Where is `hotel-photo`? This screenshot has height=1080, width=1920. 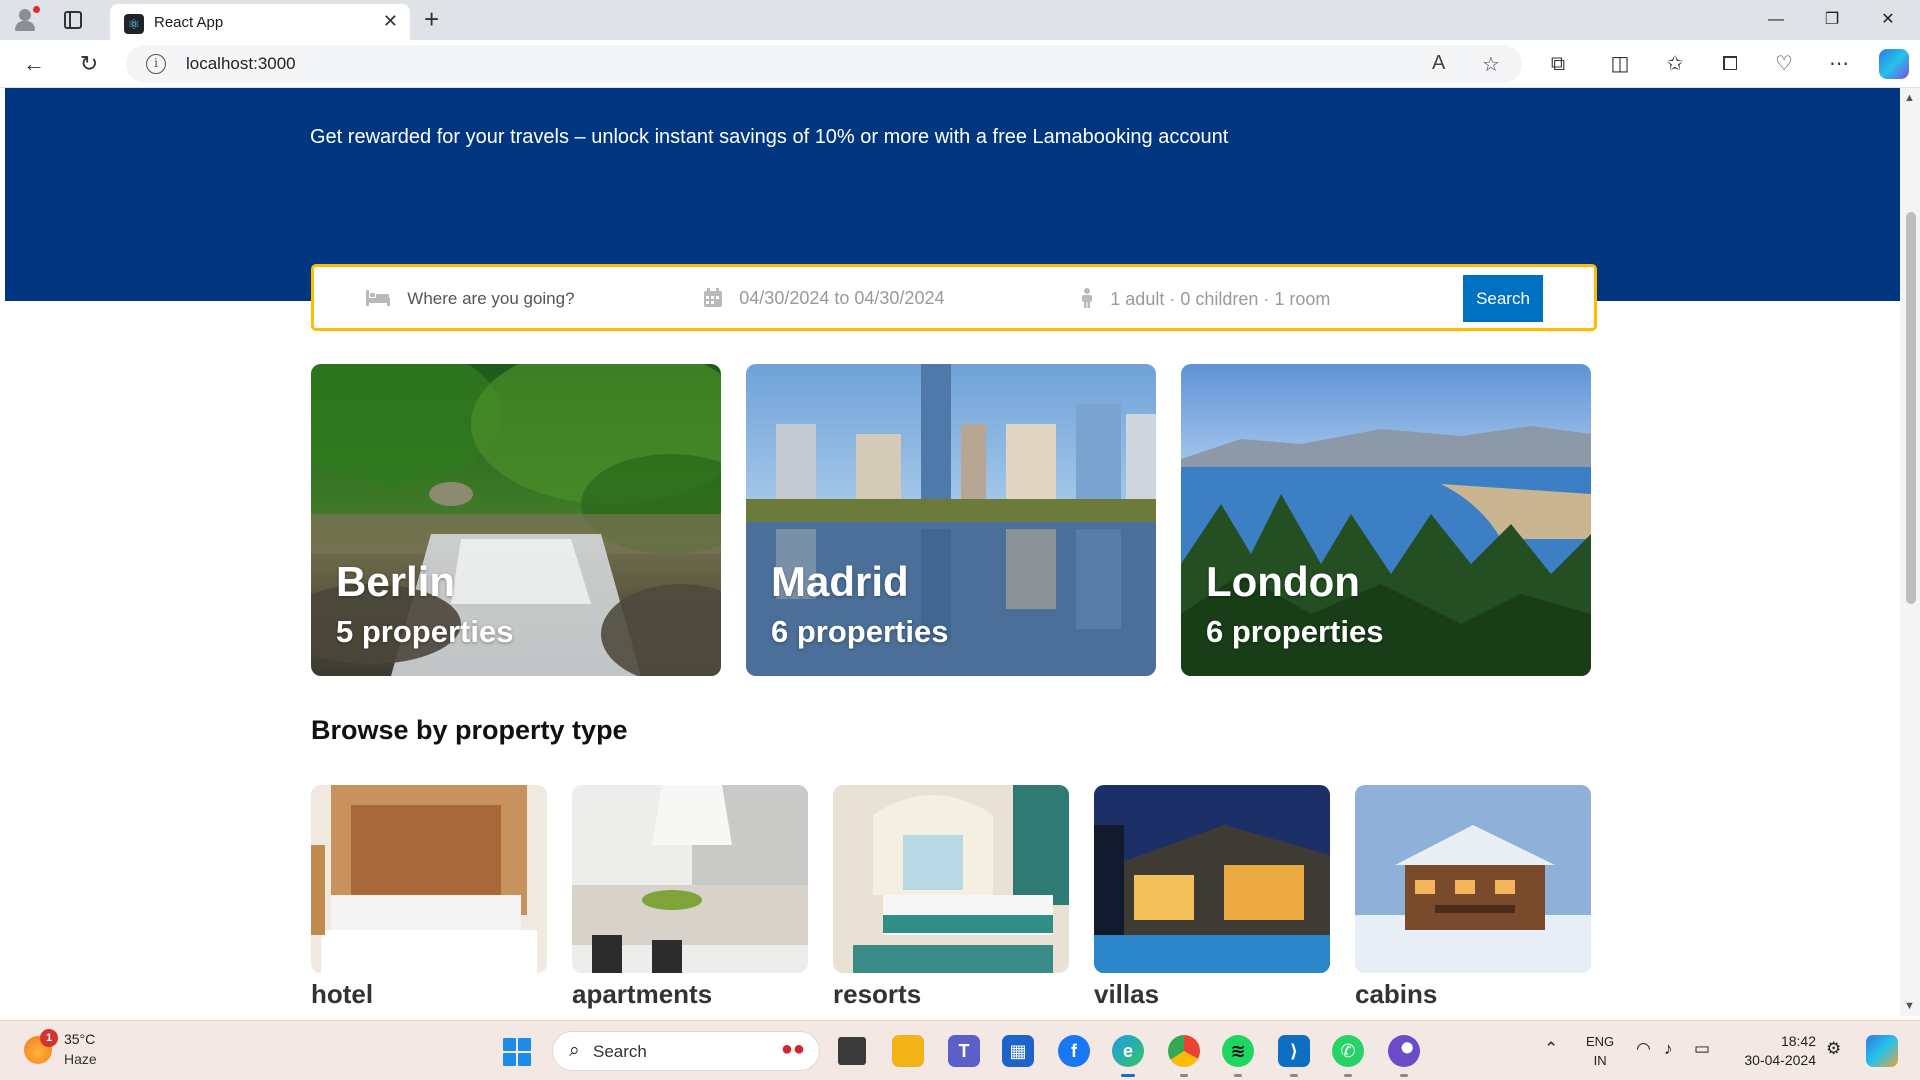
hotel-photo is located at coordinates (429, 879).